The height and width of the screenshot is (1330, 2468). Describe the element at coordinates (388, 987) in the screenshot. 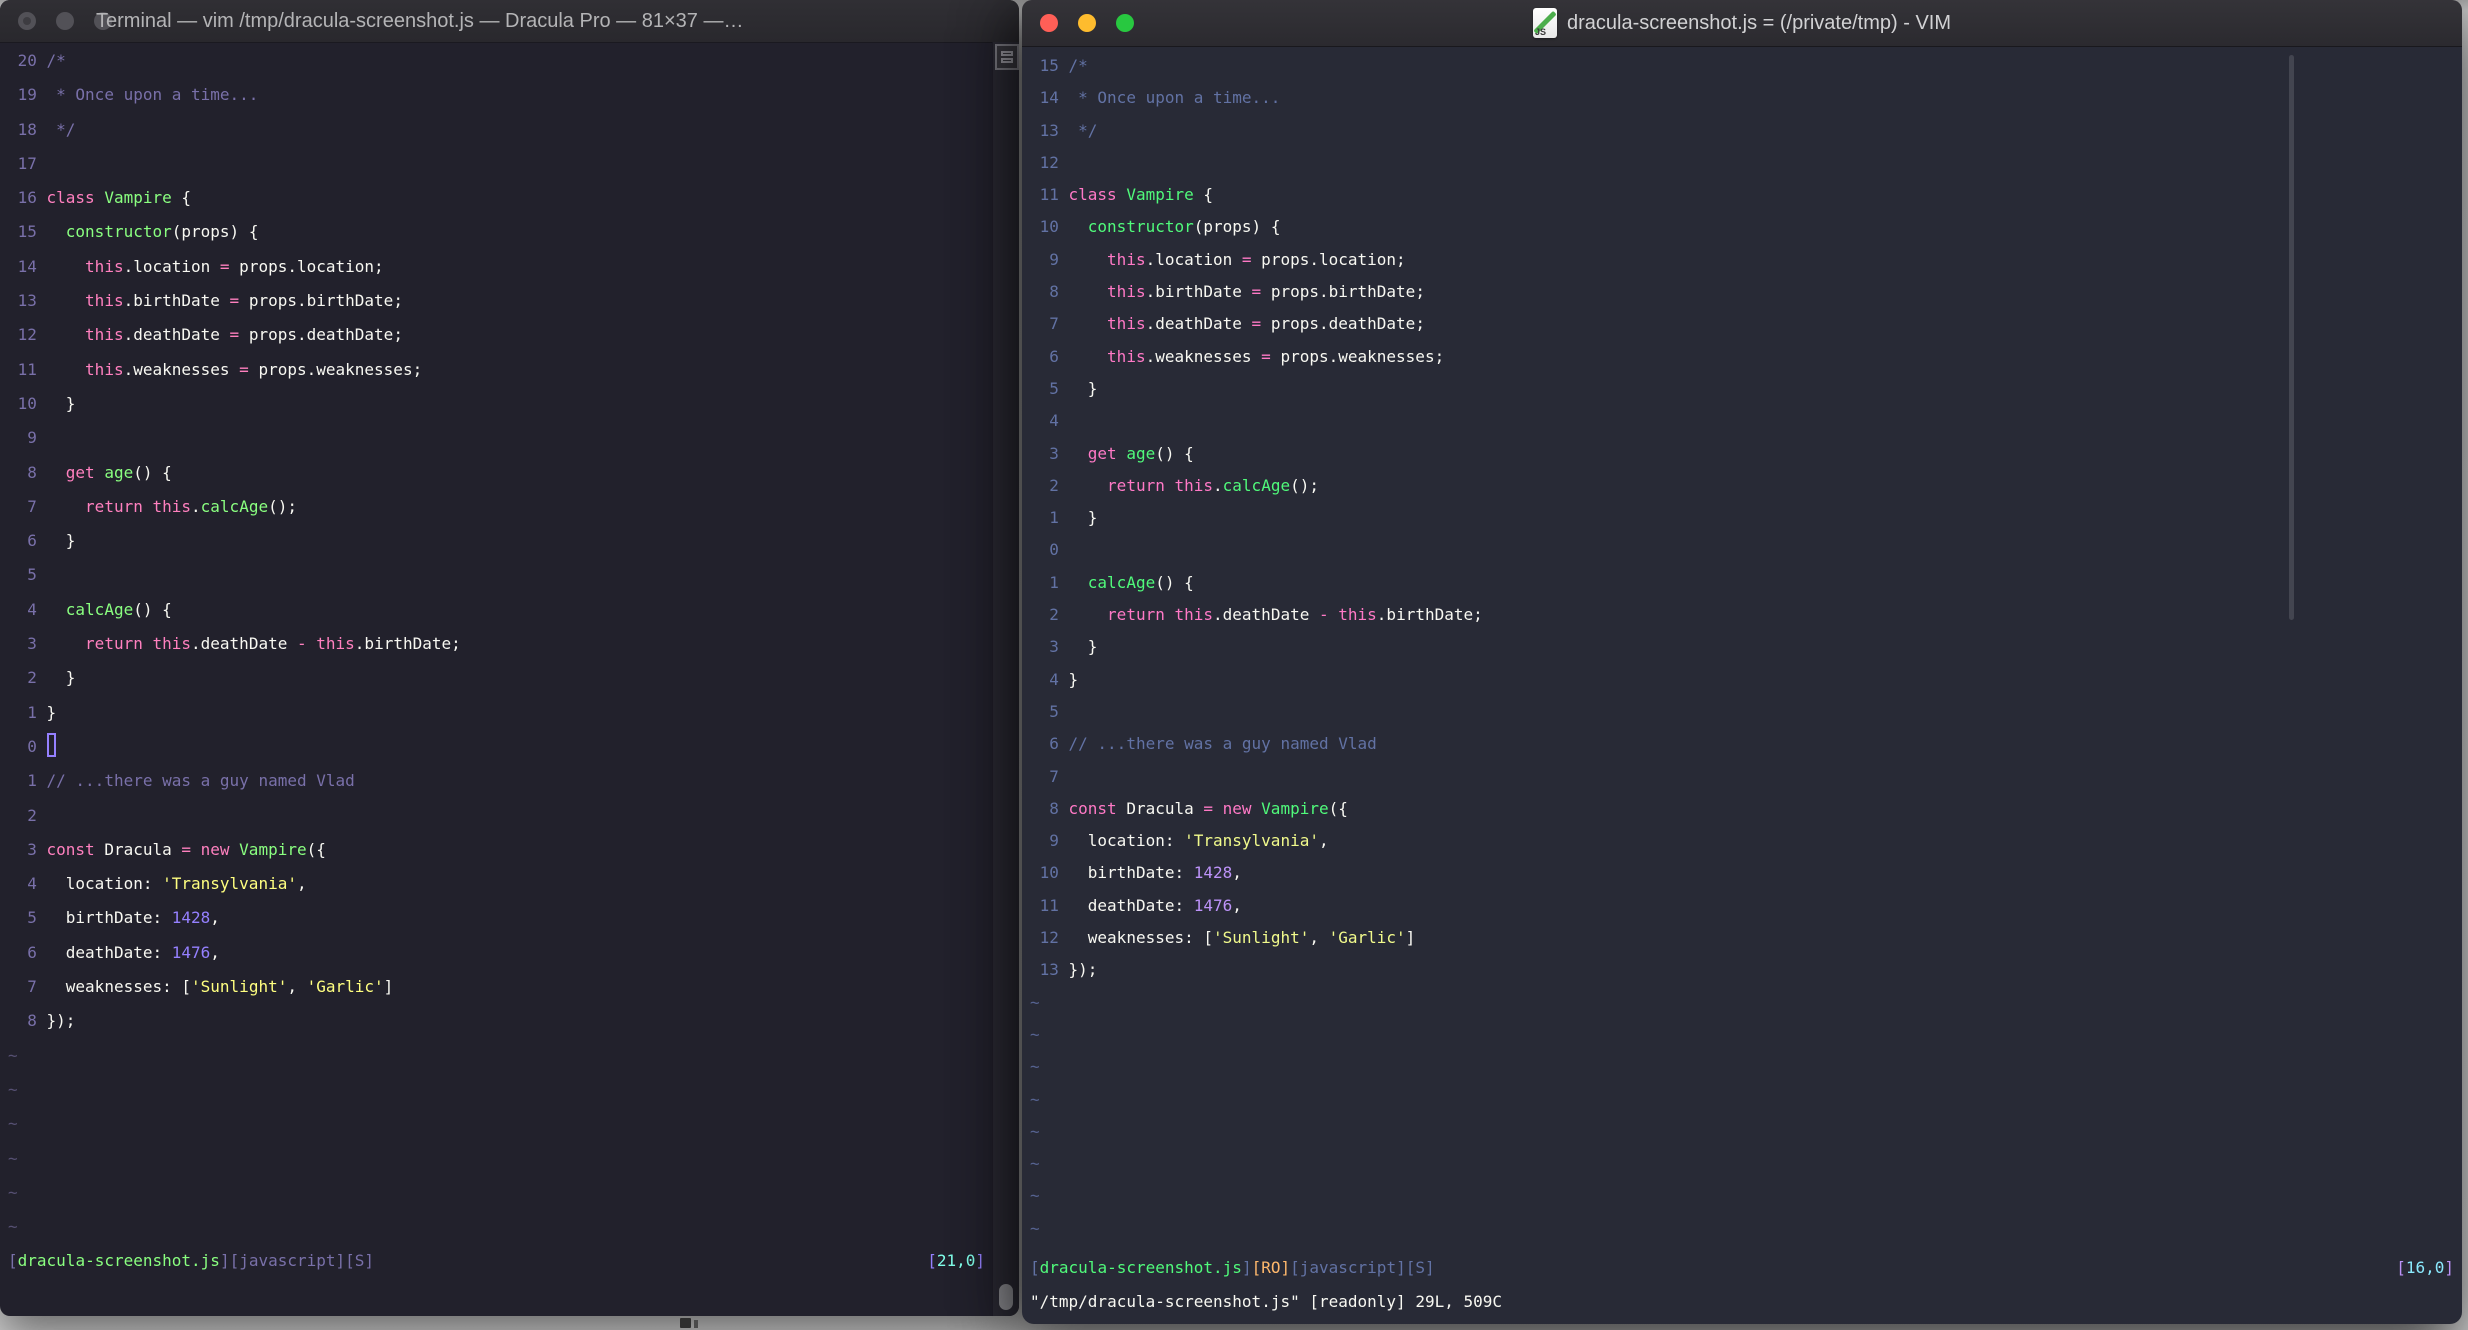

I see `code-token: ]` at that location.